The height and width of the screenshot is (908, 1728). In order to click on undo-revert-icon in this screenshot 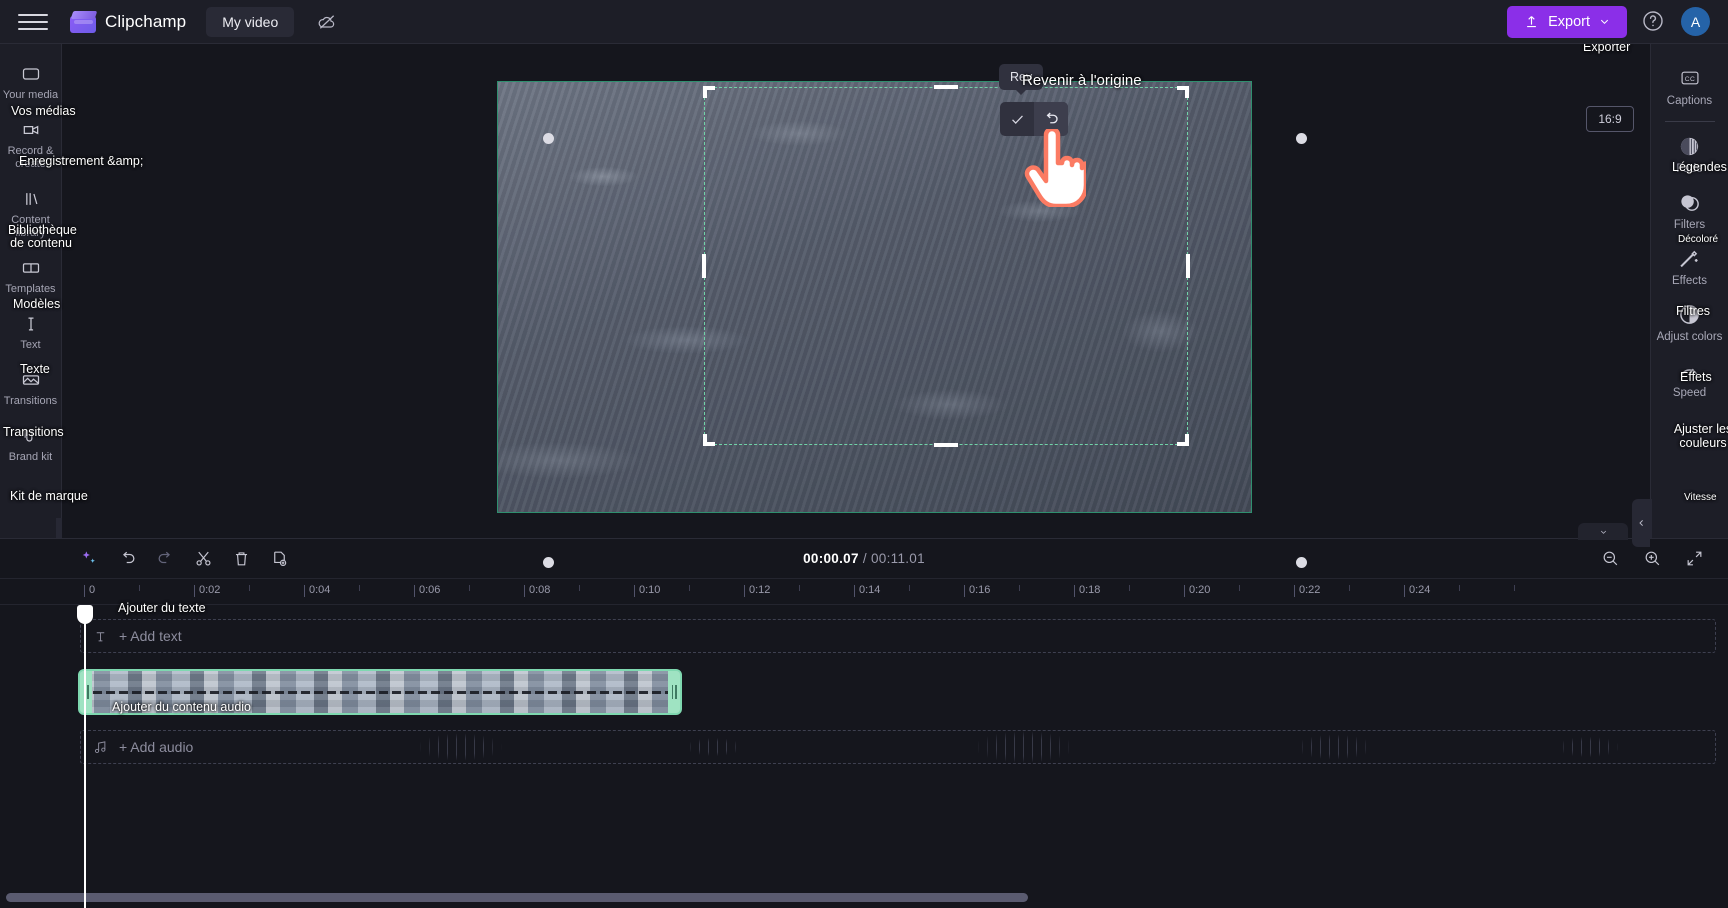, I will do `click(1052, 118)`.